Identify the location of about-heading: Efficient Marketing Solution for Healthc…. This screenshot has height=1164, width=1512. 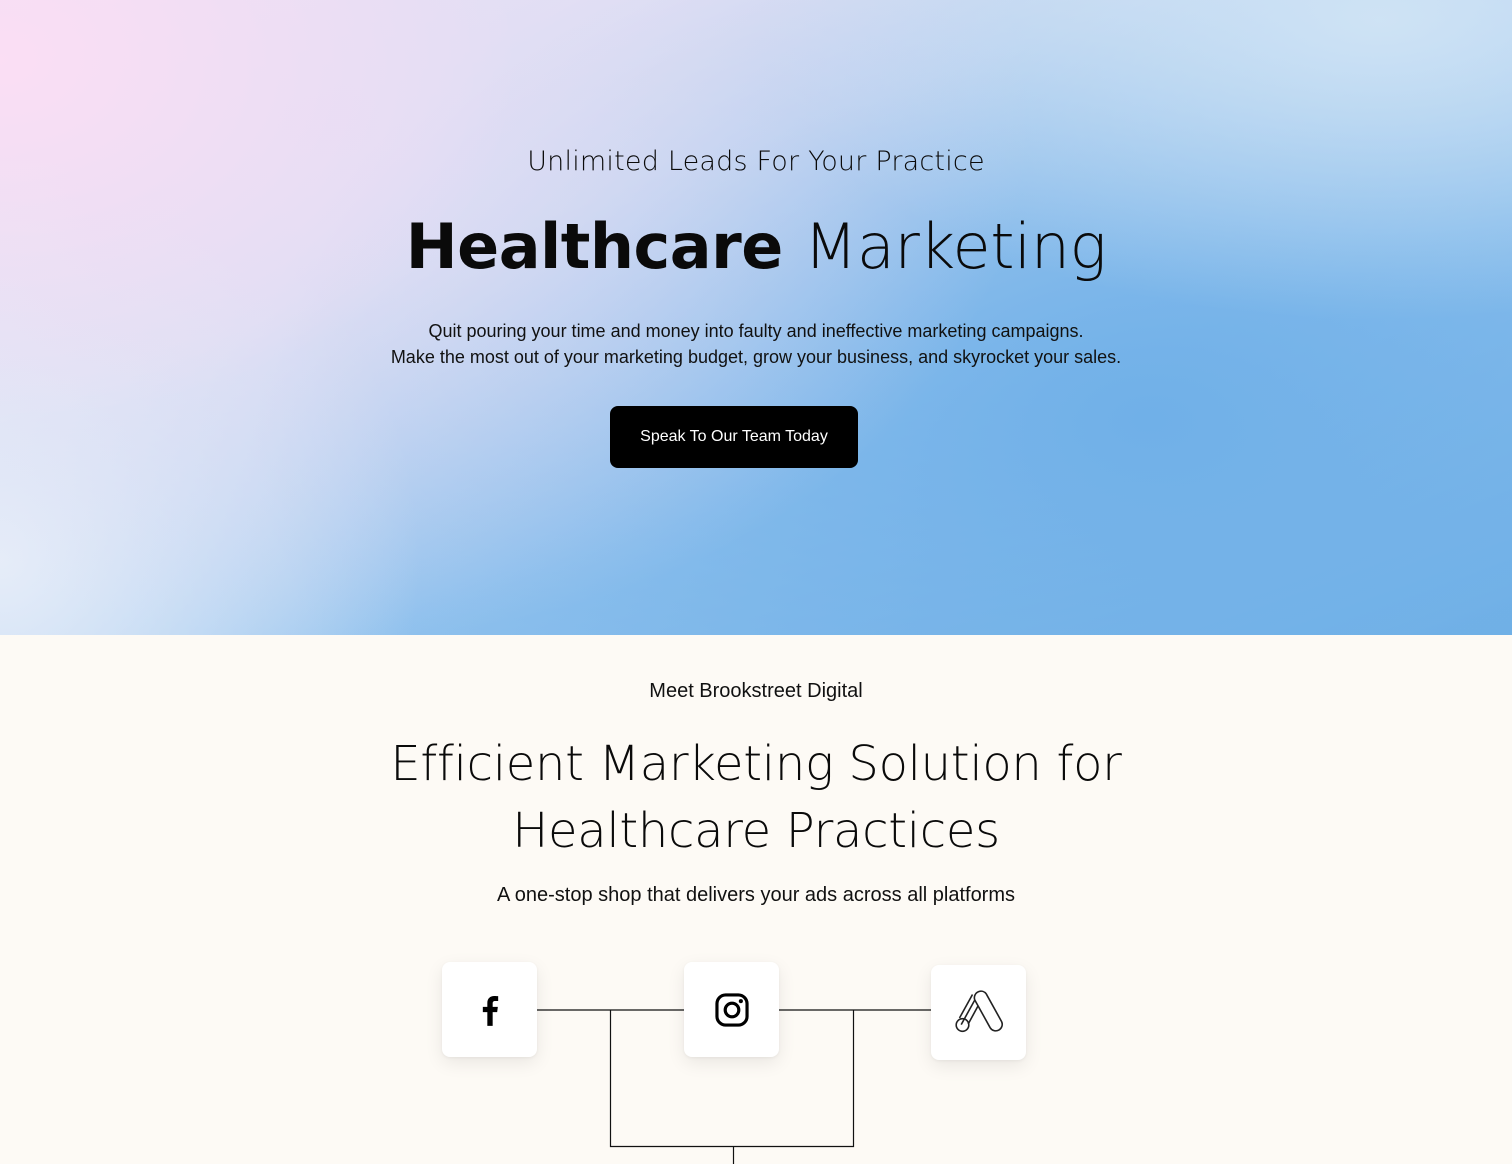
(756, 798).